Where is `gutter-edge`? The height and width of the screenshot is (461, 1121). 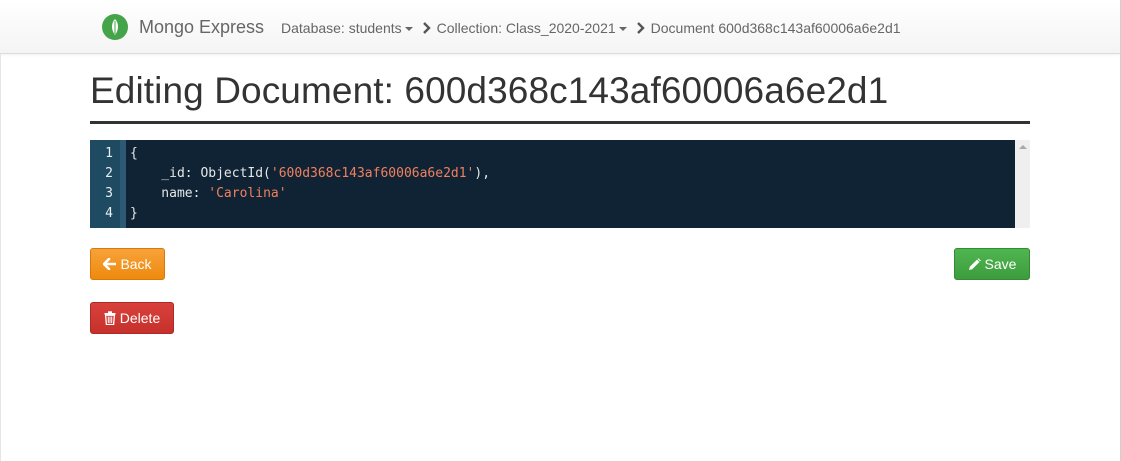
gutter-edge is located at coordinates (123, 184).